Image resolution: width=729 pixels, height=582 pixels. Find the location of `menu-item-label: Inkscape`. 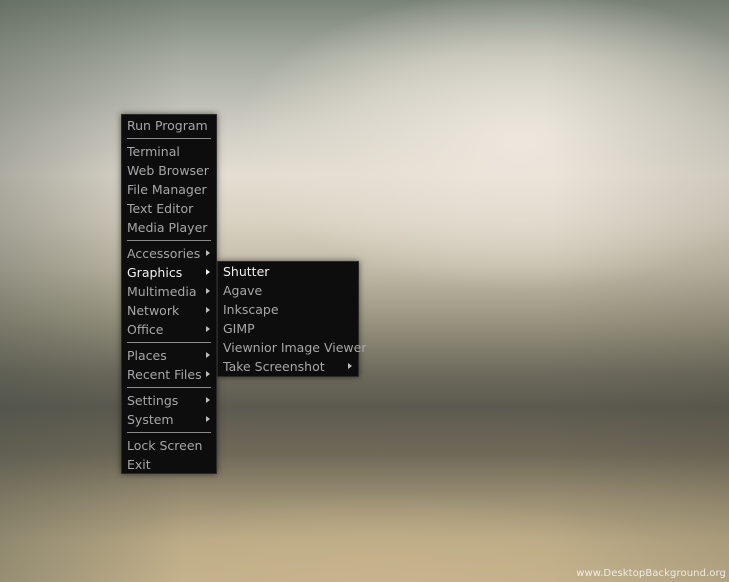

menu-item-label: Inkscape is located at coordinates (251, 309).